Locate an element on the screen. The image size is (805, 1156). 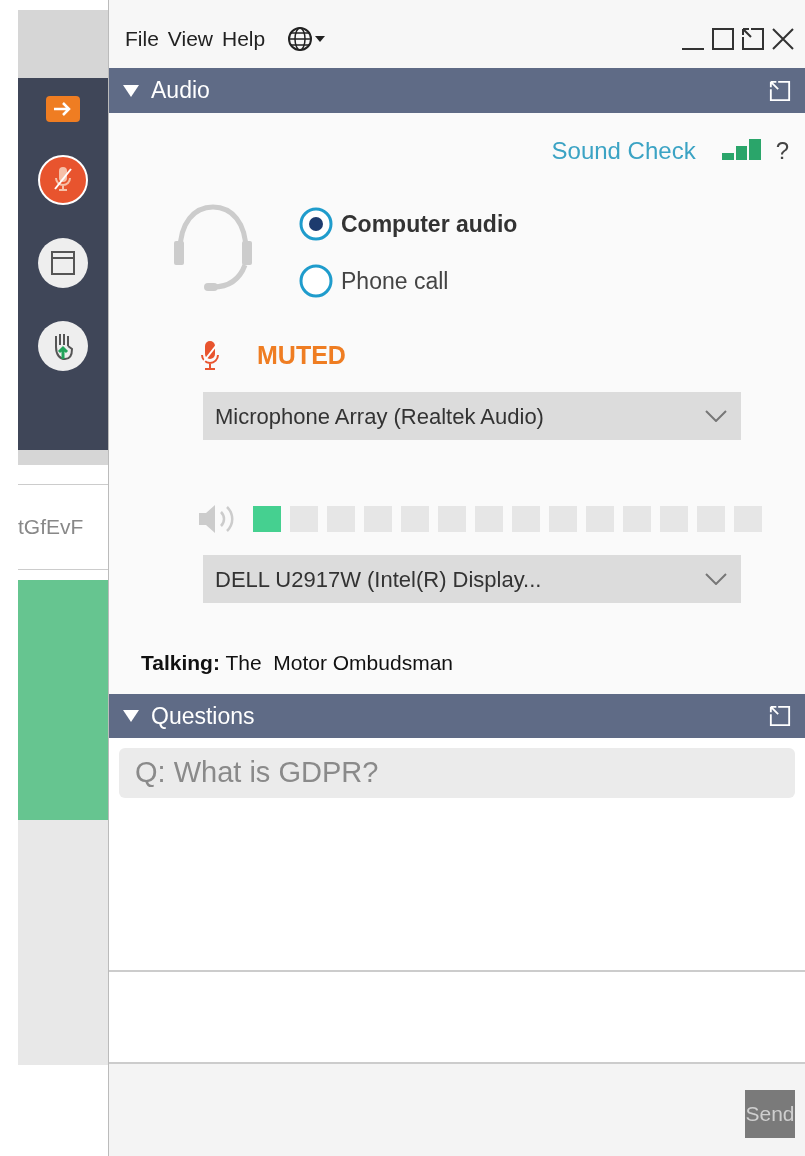
close-icon is located at coordinates (783, 39).